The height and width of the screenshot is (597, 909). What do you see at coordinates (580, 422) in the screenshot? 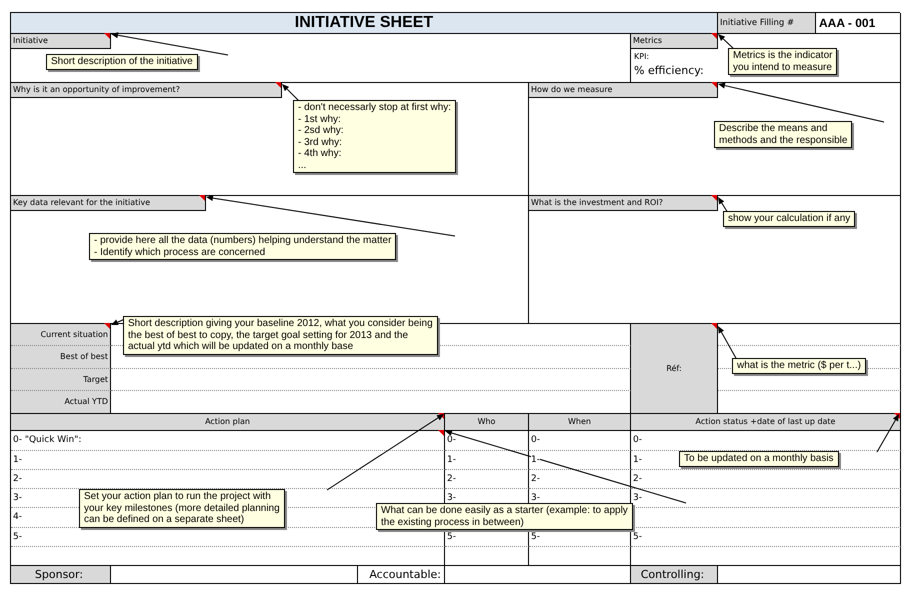
I see `column-header: When` at bounding box center [580, 422].